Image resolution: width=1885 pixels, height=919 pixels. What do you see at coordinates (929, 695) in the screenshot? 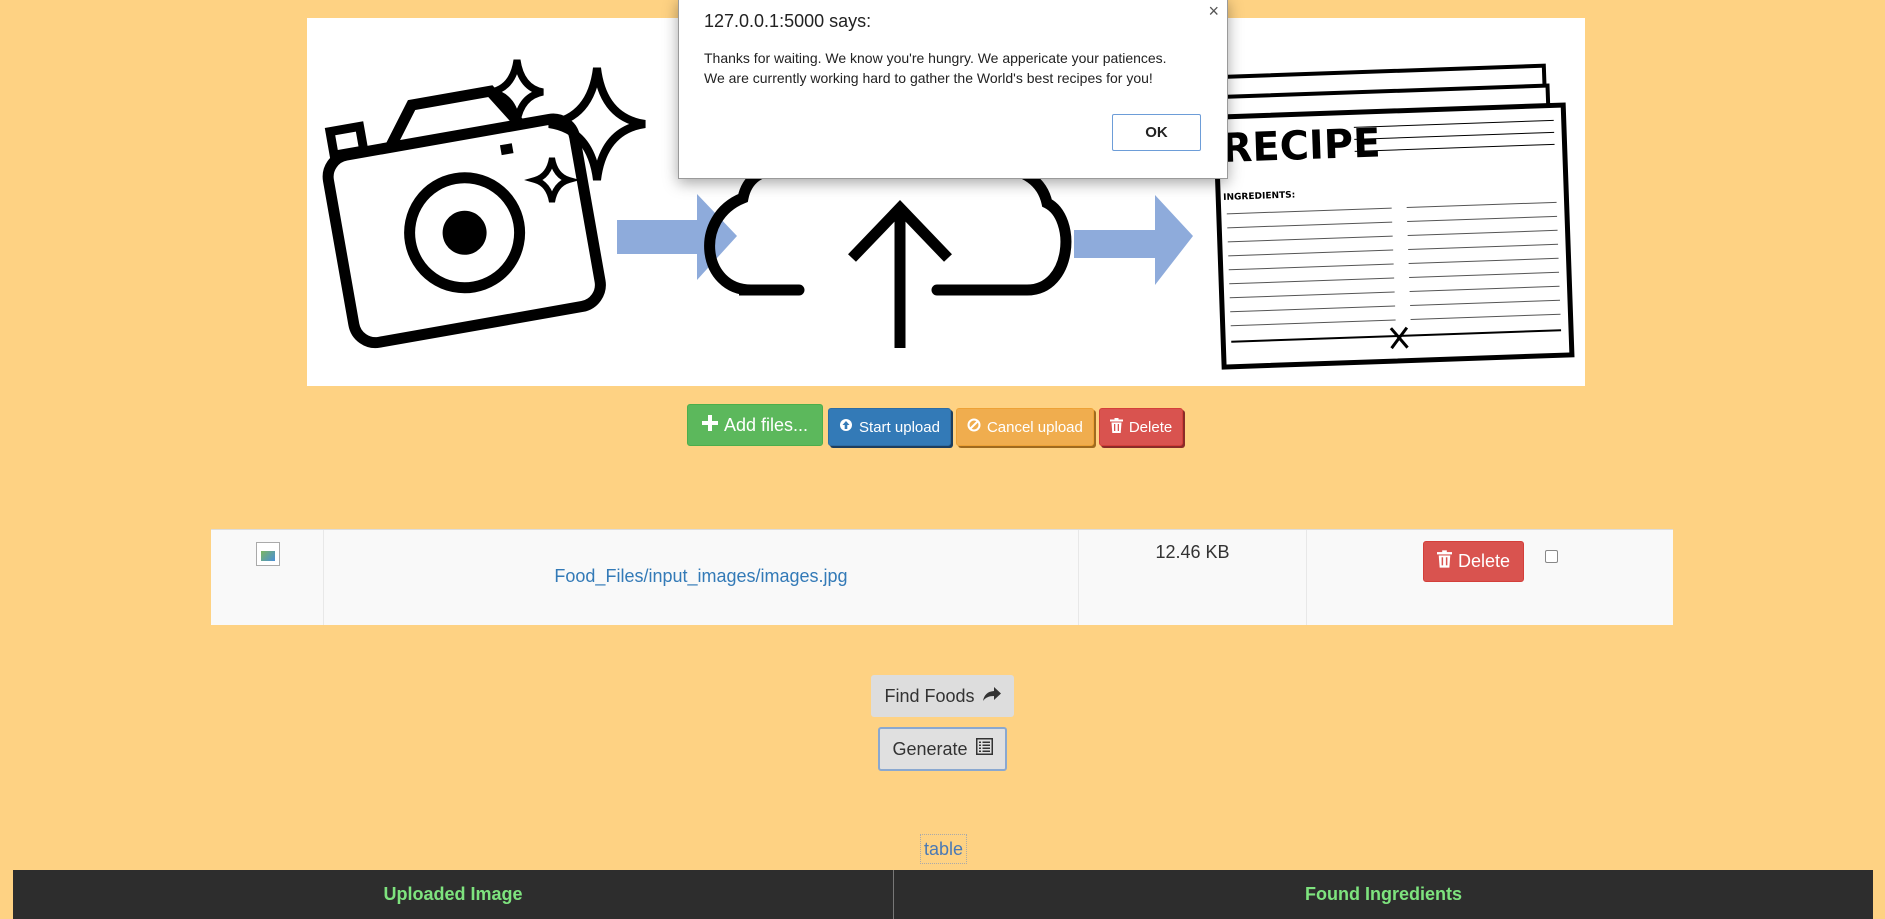
I see `find-foods-label: Find Foods` at bounding box center [929, 695].